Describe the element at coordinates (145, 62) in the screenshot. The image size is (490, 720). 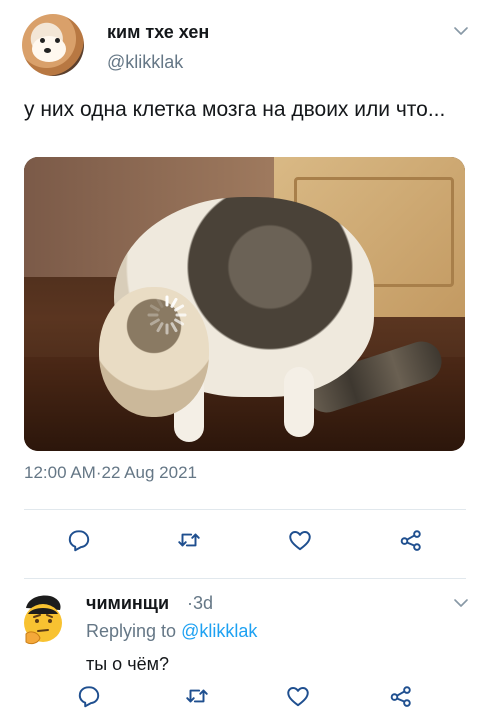
I see `user-handle: @klikklak` at that location.